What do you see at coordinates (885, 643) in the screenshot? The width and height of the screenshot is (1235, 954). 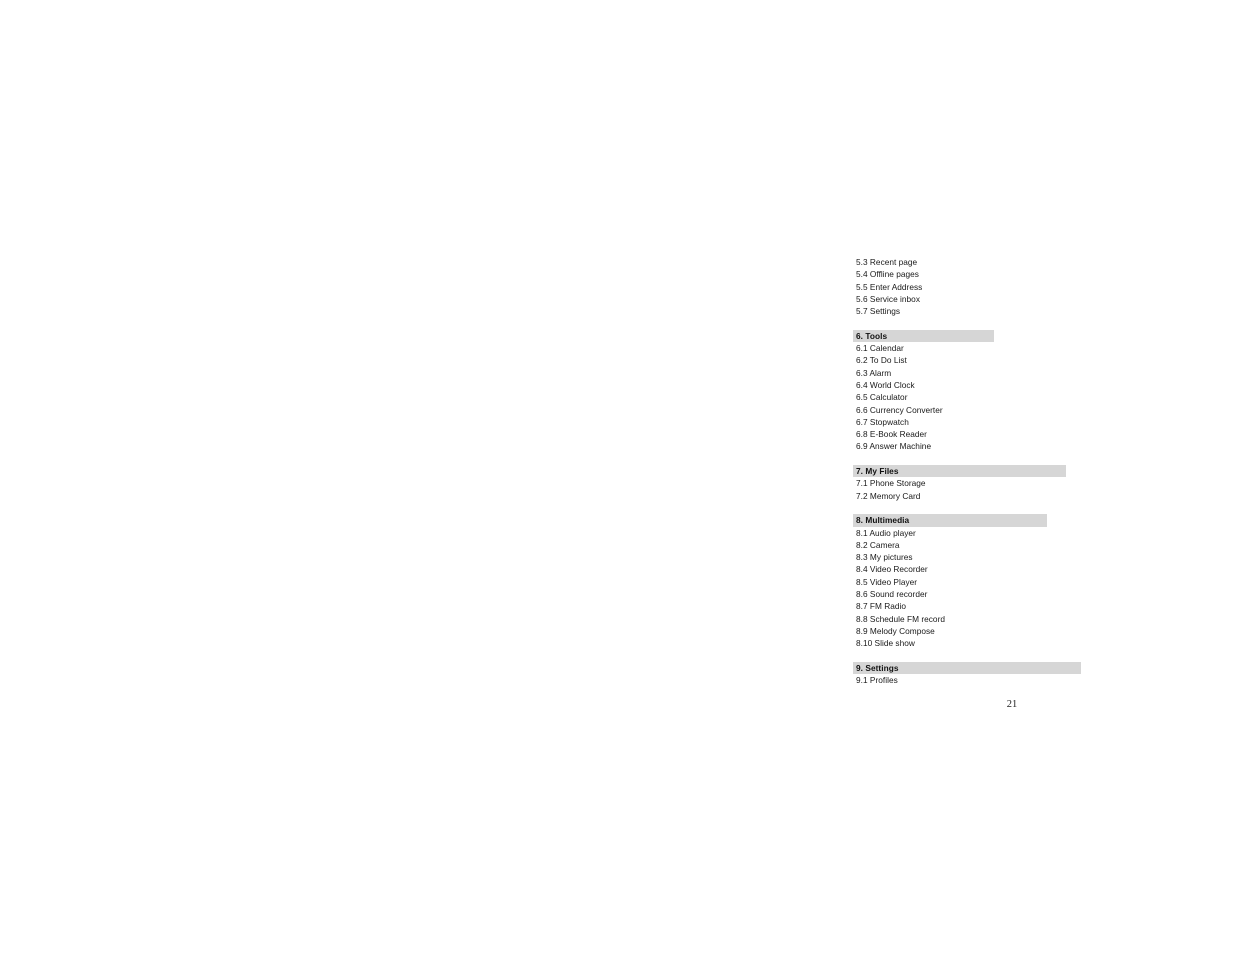 I see `toc-entry: 8.10 Slide show` at bounding box center [885, 643].